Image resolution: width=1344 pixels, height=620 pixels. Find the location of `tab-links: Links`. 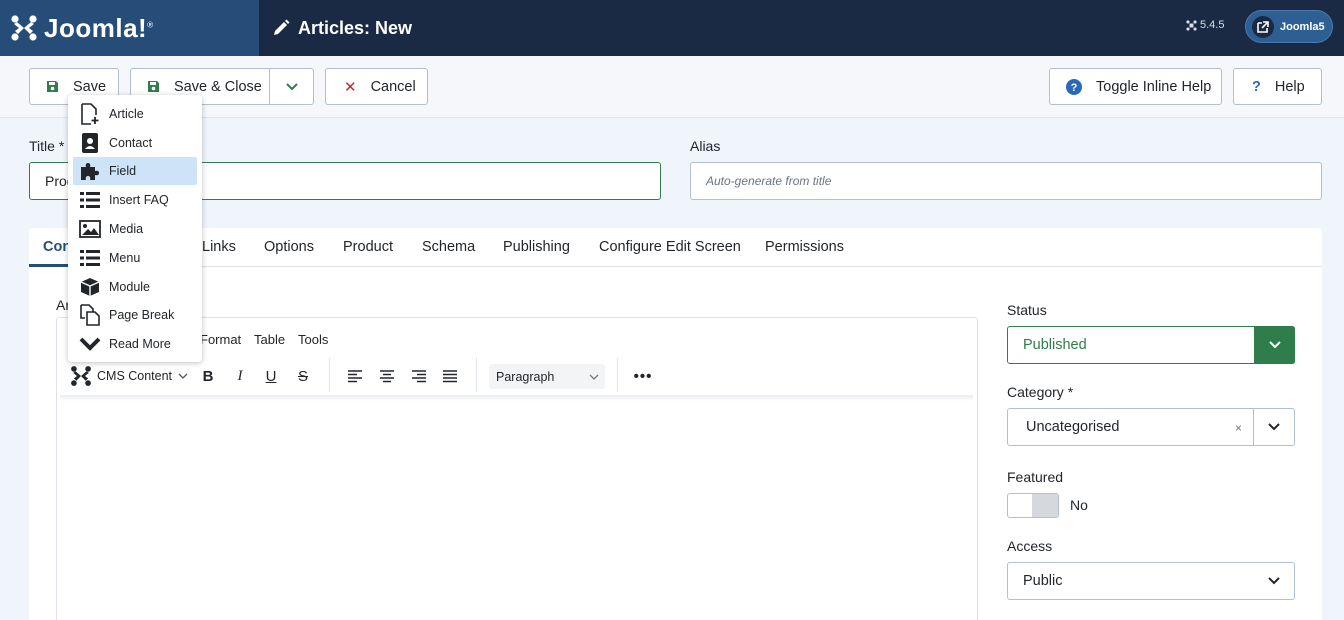

tab-links: Links is located at coordinates (219, 247).